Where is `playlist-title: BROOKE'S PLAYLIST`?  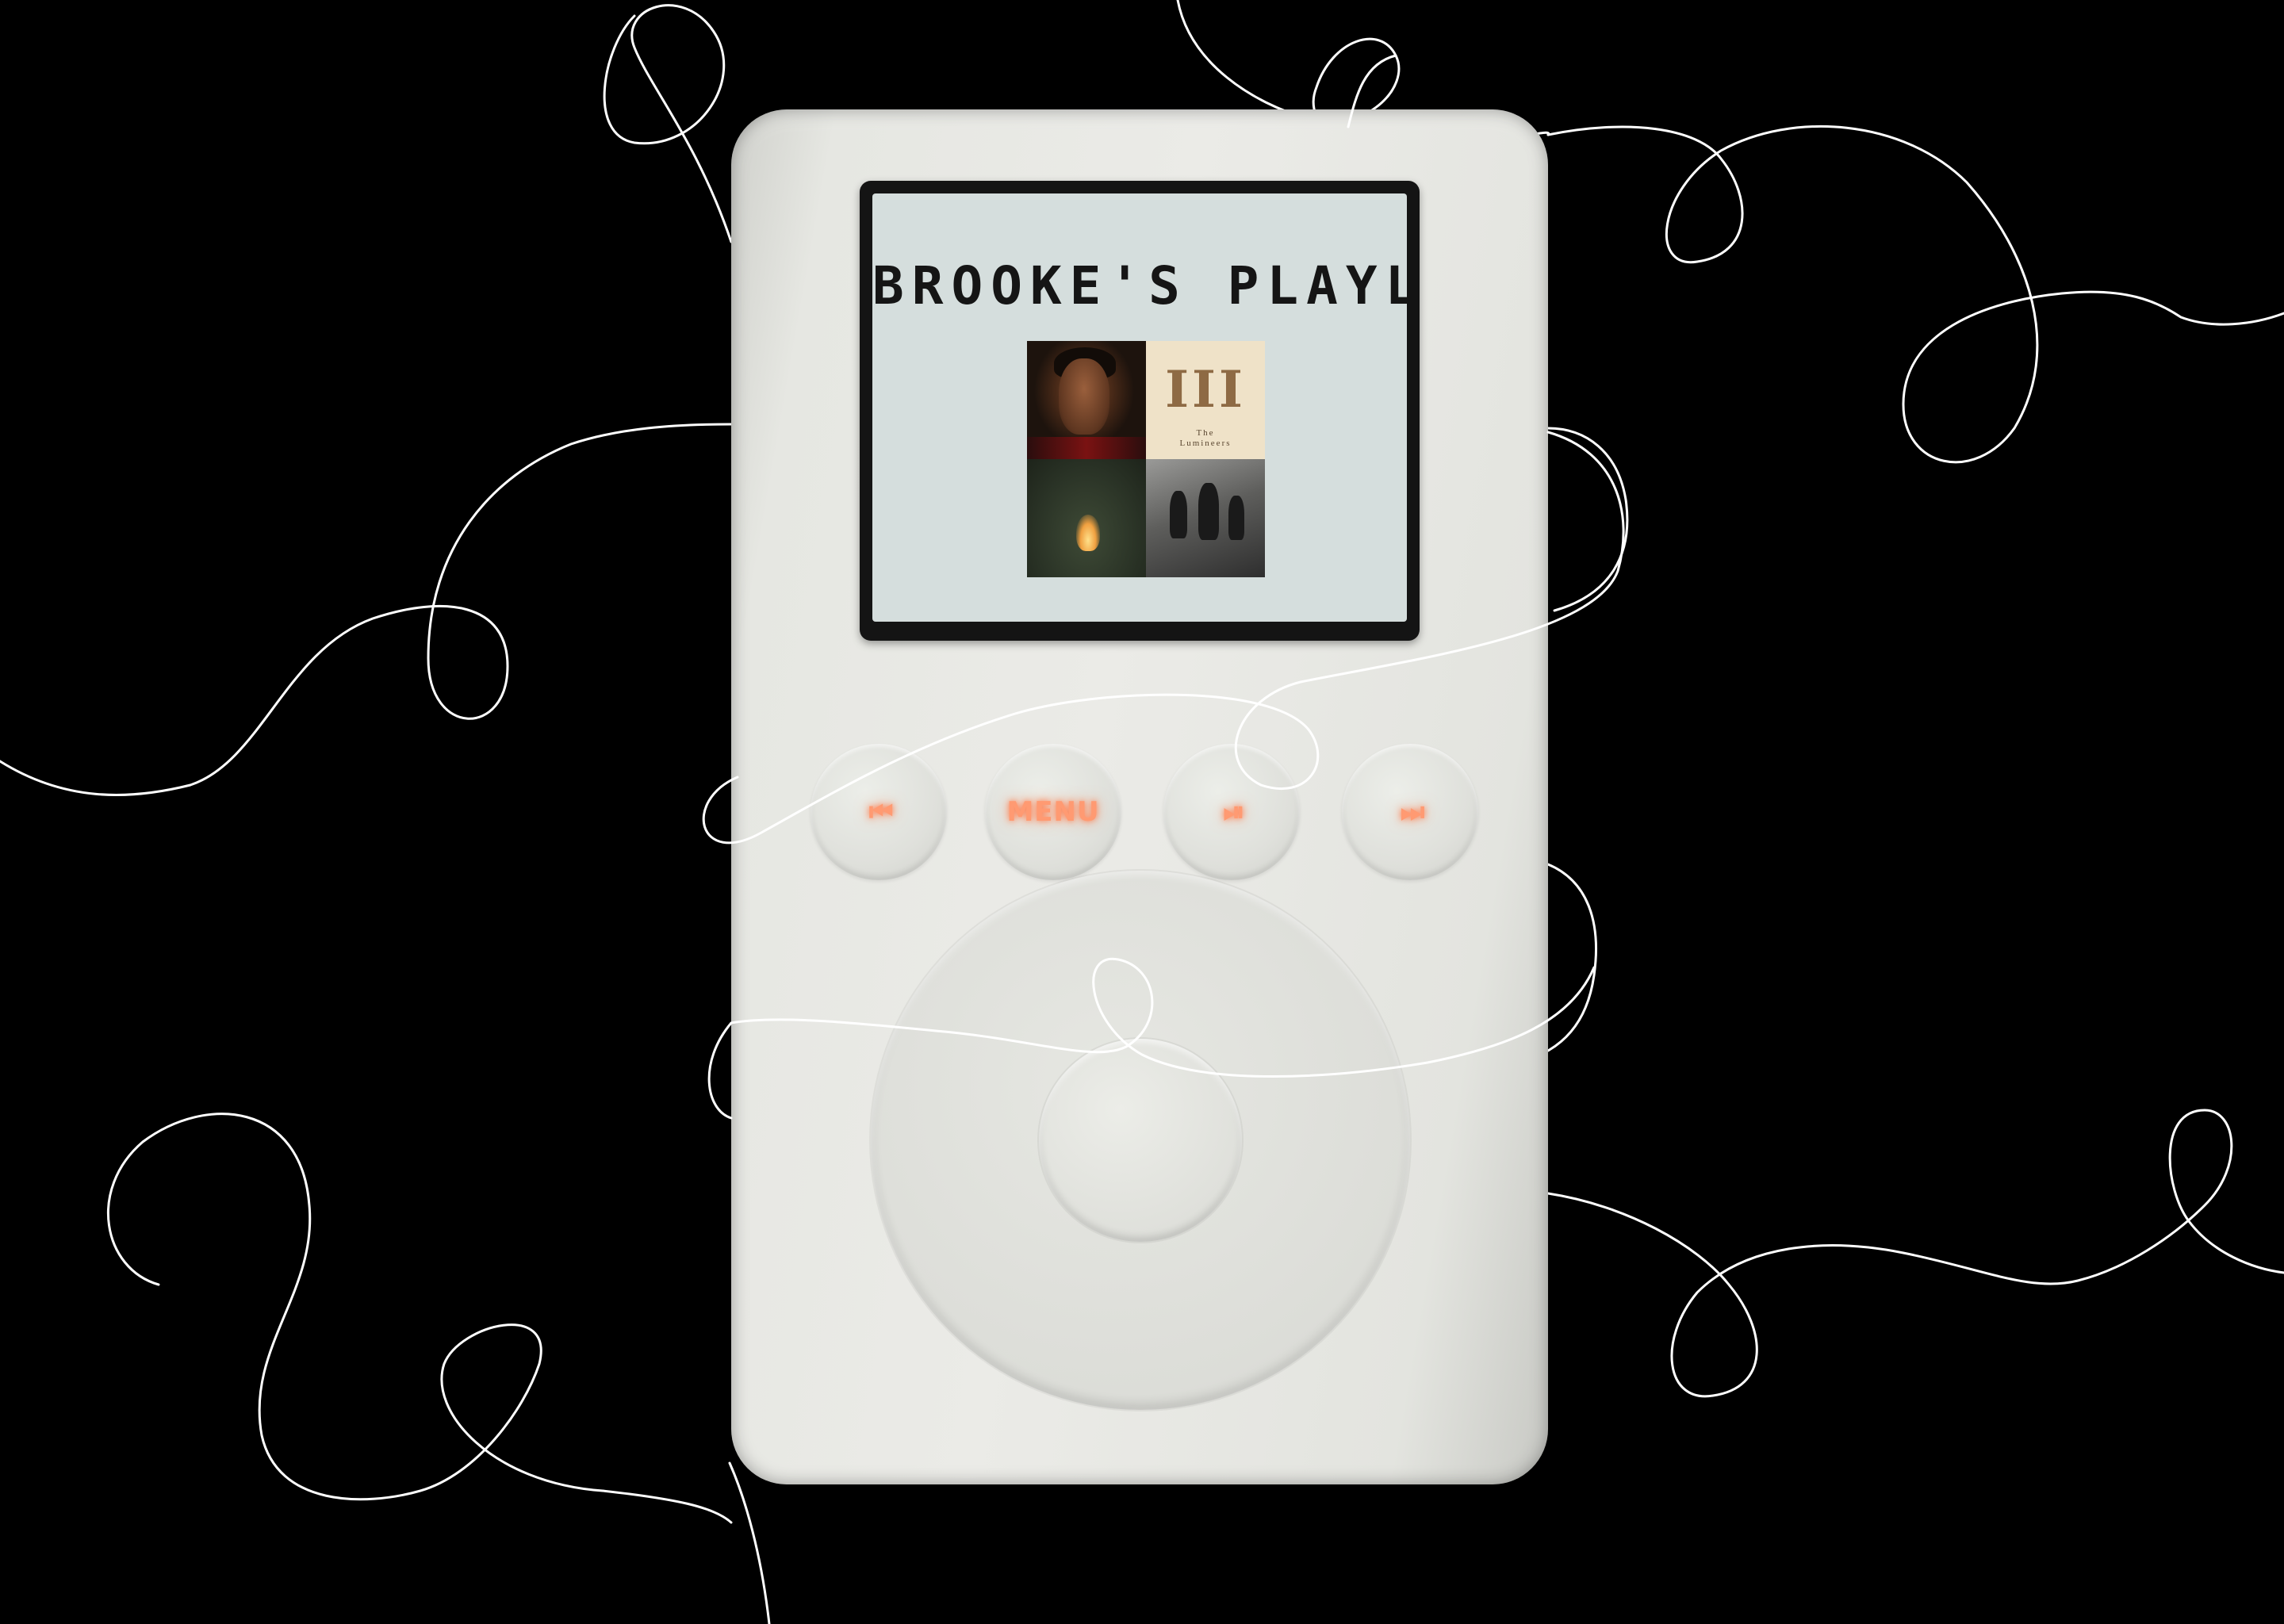
playlist-title: BROOKE'S PLAYLIST is located at coordinates (1139, 285).